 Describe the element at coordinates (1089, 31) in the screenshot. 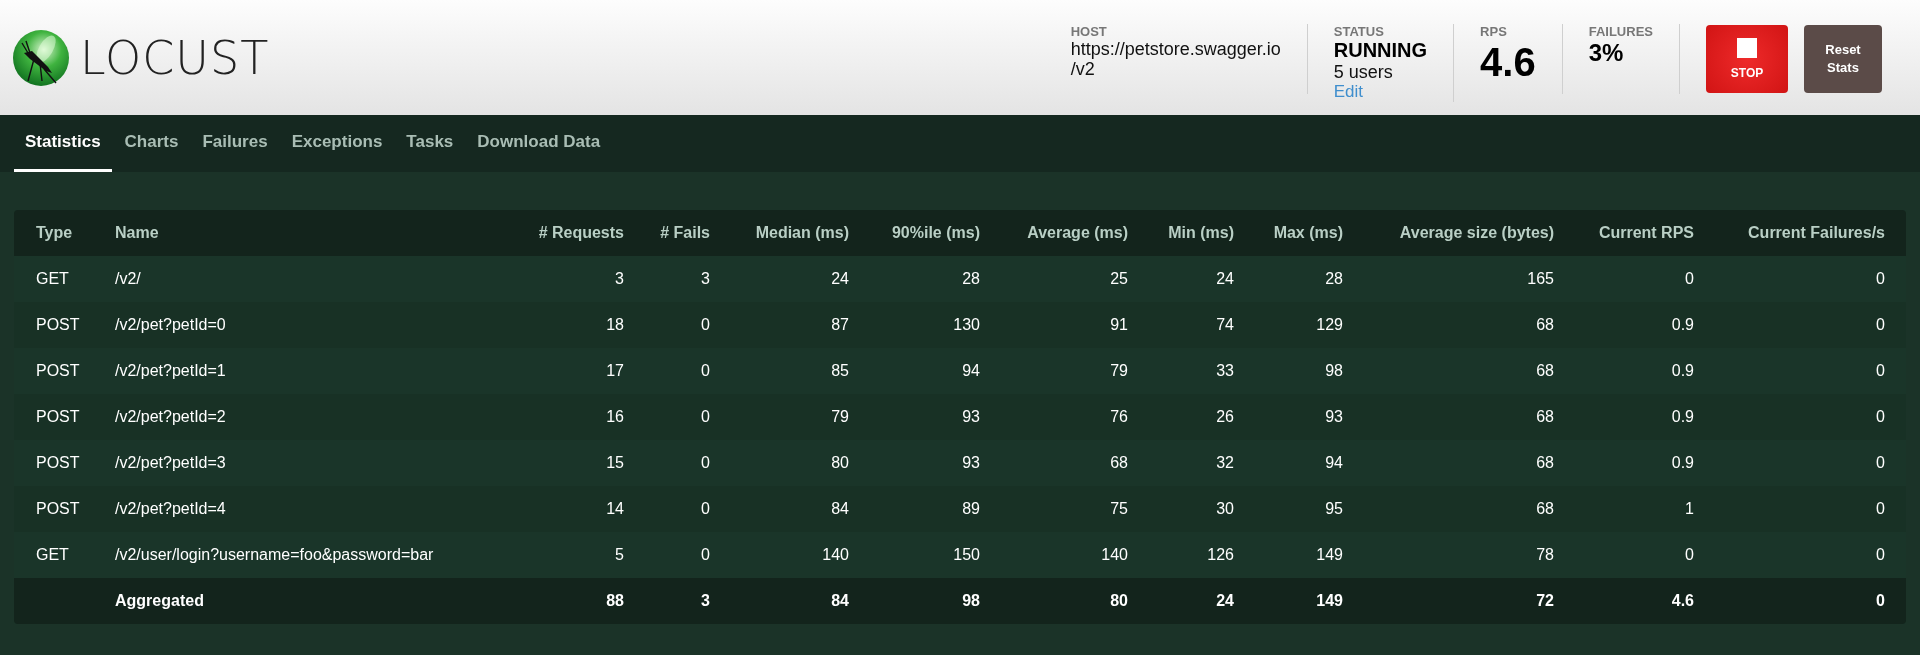

I see `host-label: HOST` at that location.